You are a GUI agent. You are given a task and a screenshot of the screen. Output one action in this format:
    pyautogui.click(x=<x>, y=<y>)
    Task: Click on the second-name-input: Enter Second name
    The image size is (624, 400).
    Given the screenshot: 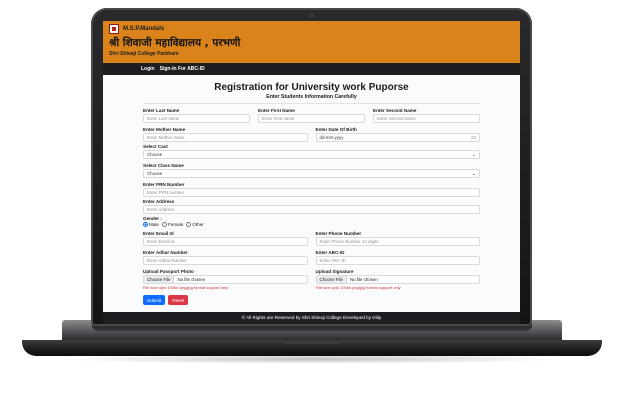 What is the action you would take?
    pyautogui.click(x=426, y=118)
    